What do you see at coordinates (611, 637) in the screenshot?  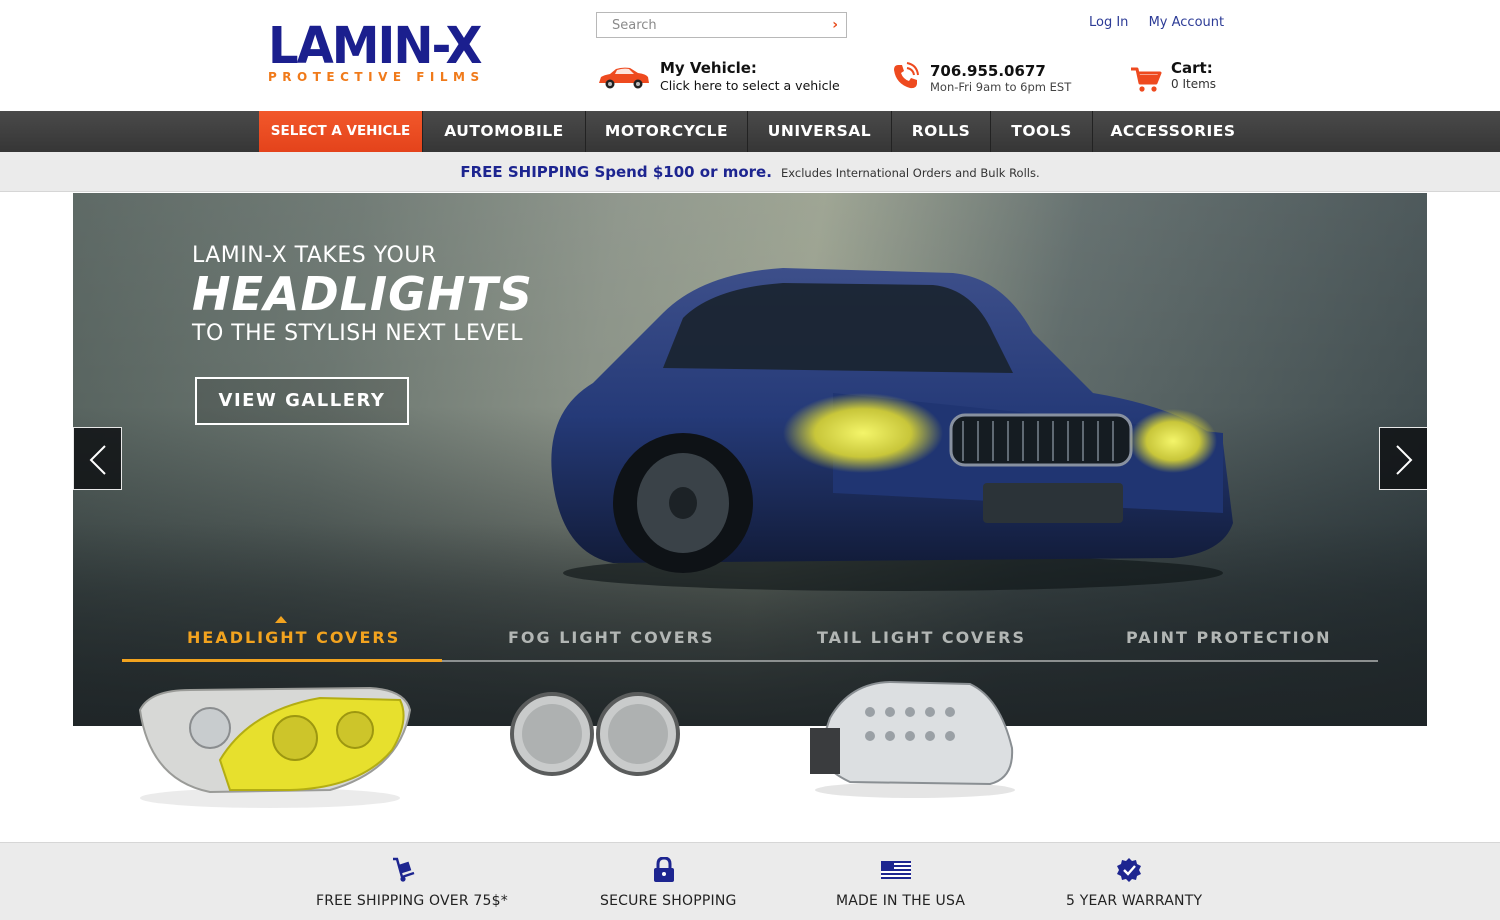 I see `tab-fog-light-covers: FOG LIGHT COVERS` at bounding box center [611, 637].